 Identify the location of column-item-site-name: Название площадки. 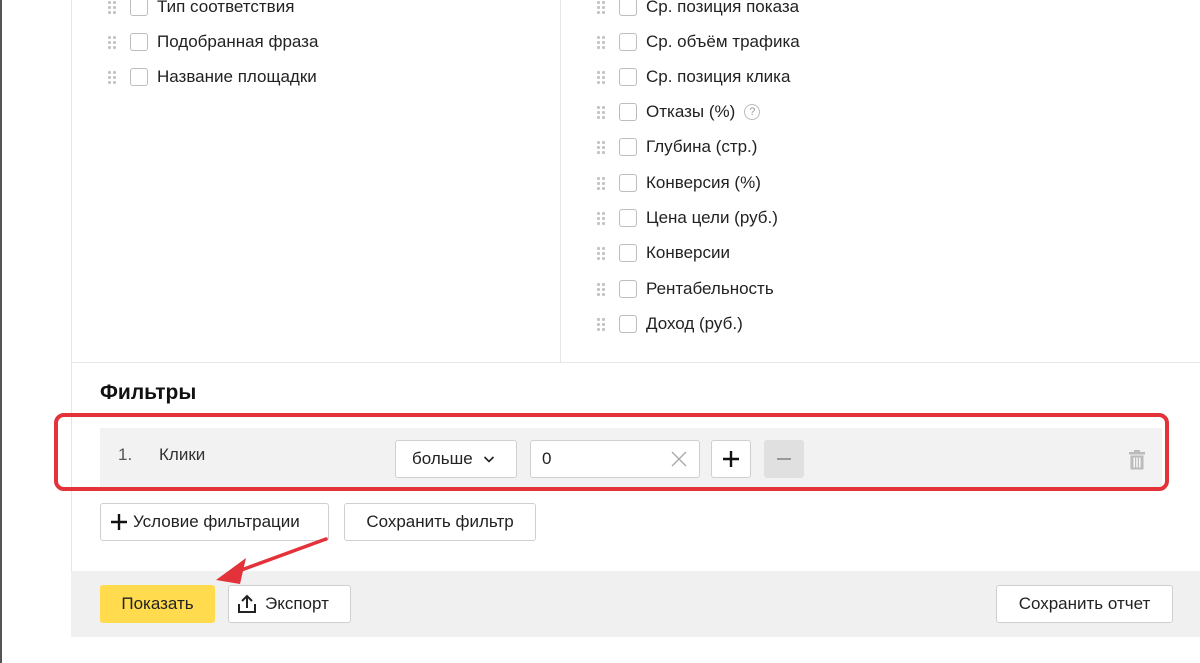
(212, 77).